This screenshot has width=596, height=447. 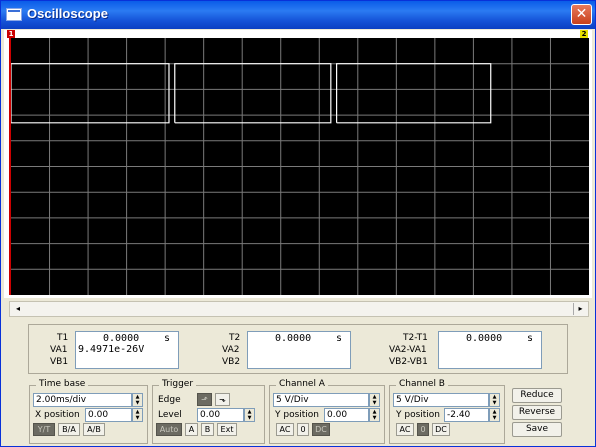 What do you see at coordinates (405, 429) in the screenshot?
I see `channel-b-ac-button: AC` at bounding box center [405, 429].